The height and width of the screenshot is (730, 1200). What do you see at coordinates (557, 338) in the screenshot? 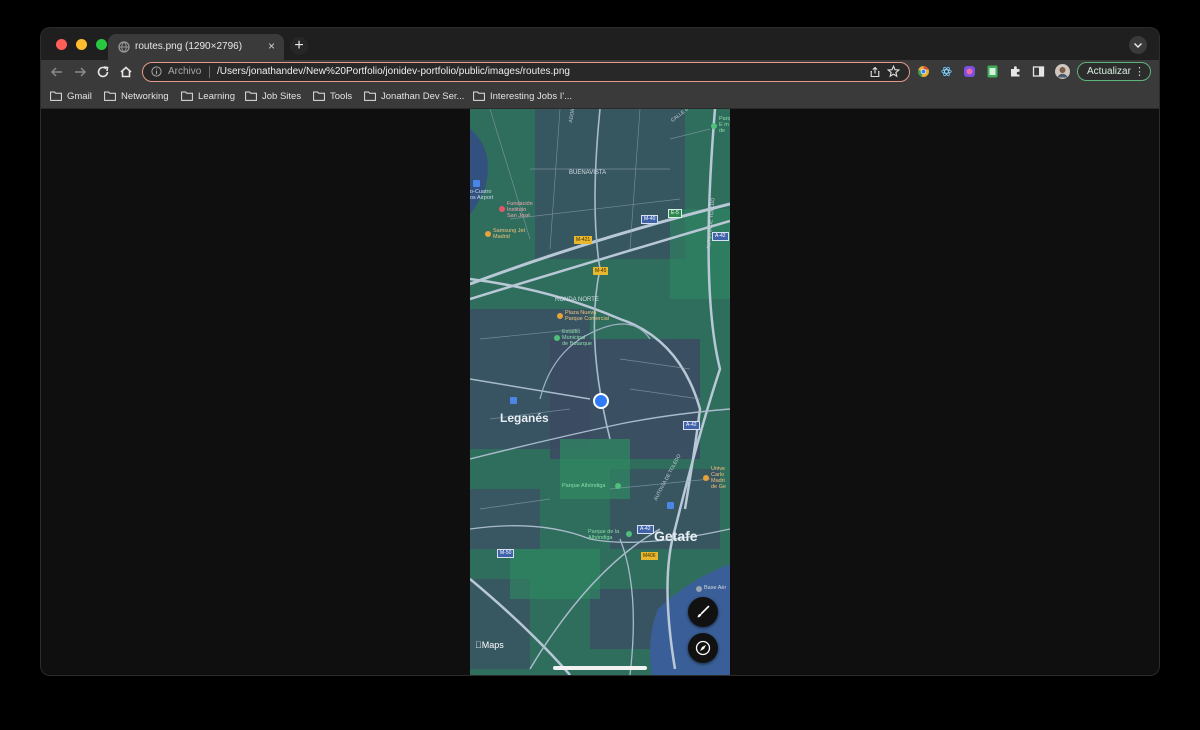
I see `poi-estadio-pin` at bounding box center [557, 338].